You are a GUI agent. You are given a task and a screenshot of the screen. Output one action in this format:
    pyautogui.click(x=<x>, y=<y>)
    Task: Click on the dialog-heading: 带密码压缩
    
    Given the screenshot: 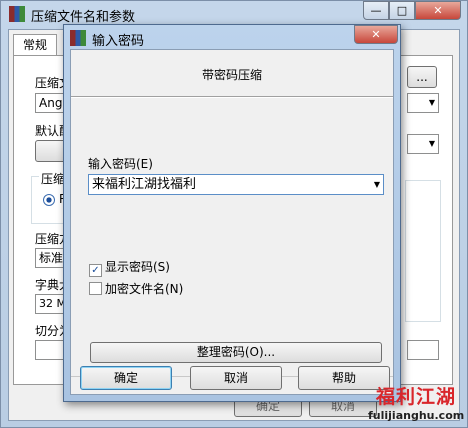 What is the action you would take?
    pyautogui.click(x=231, y=75)
    